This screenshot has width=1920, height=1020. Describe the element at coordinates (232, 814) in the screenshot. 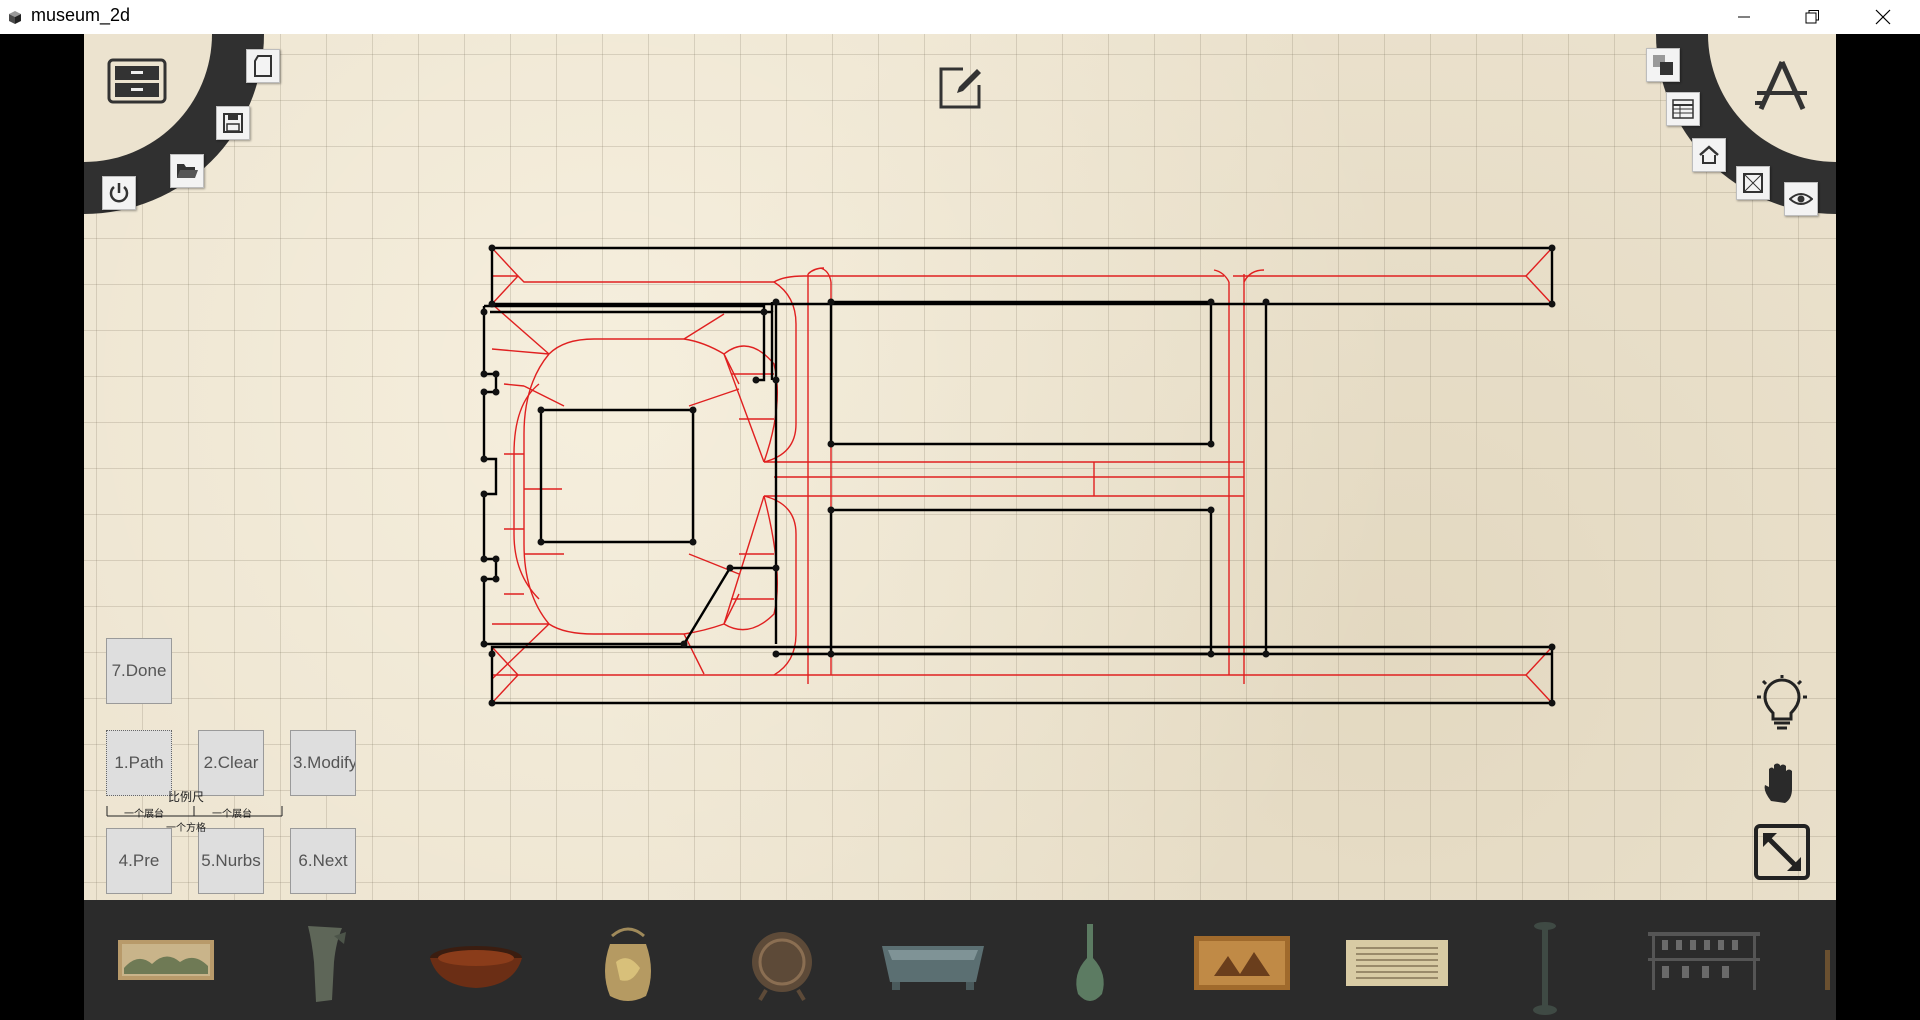

I see `scale-right-label: 一个展台` at that location.